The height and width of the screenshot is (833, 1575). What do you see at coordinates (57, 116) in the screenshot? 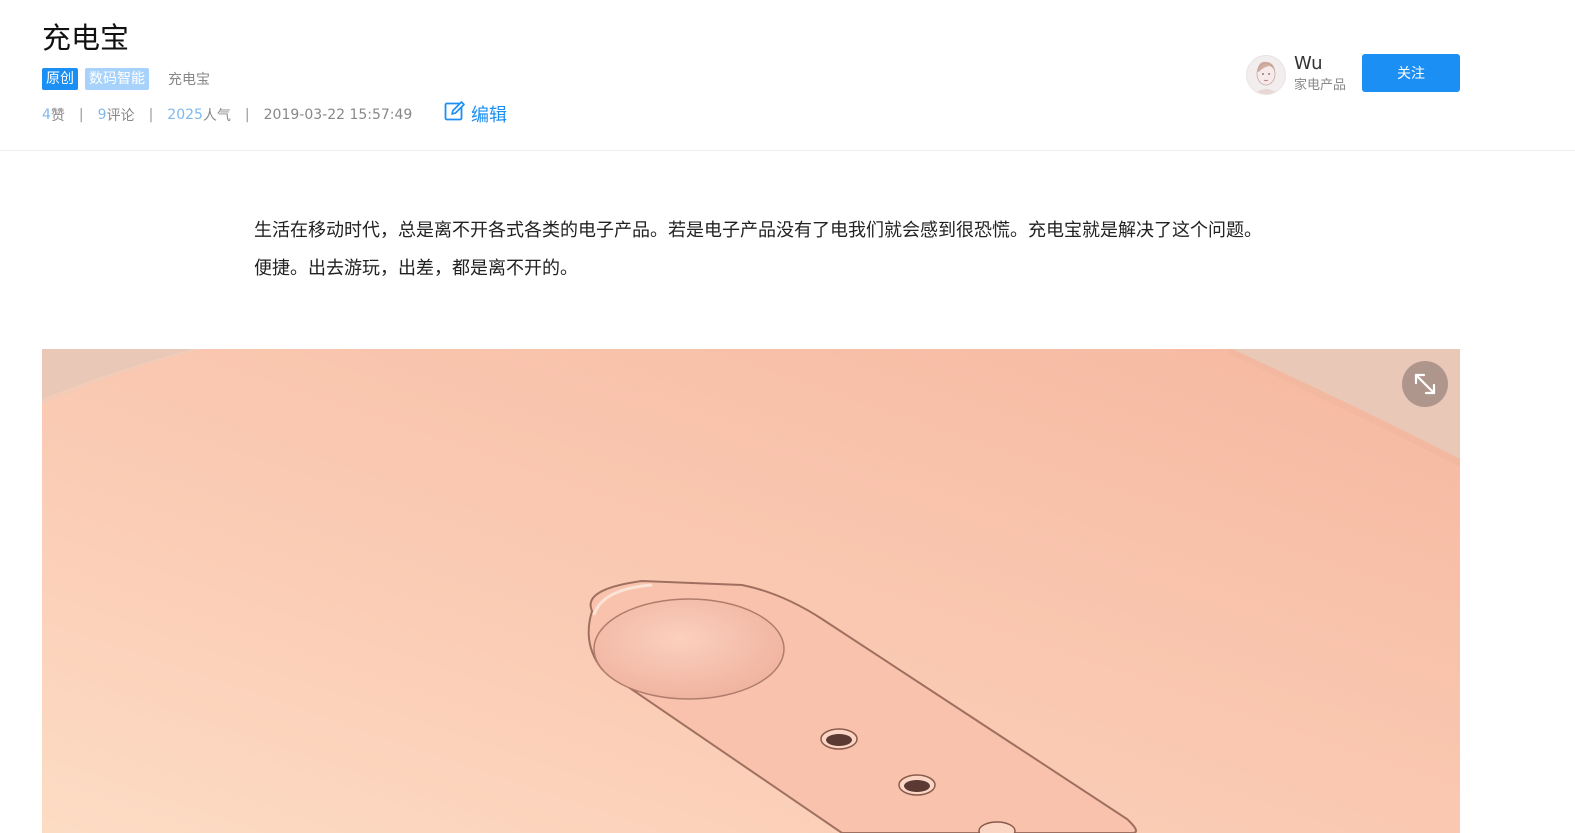
I see `likes-label: 赞` at bounding box center [57, 116].